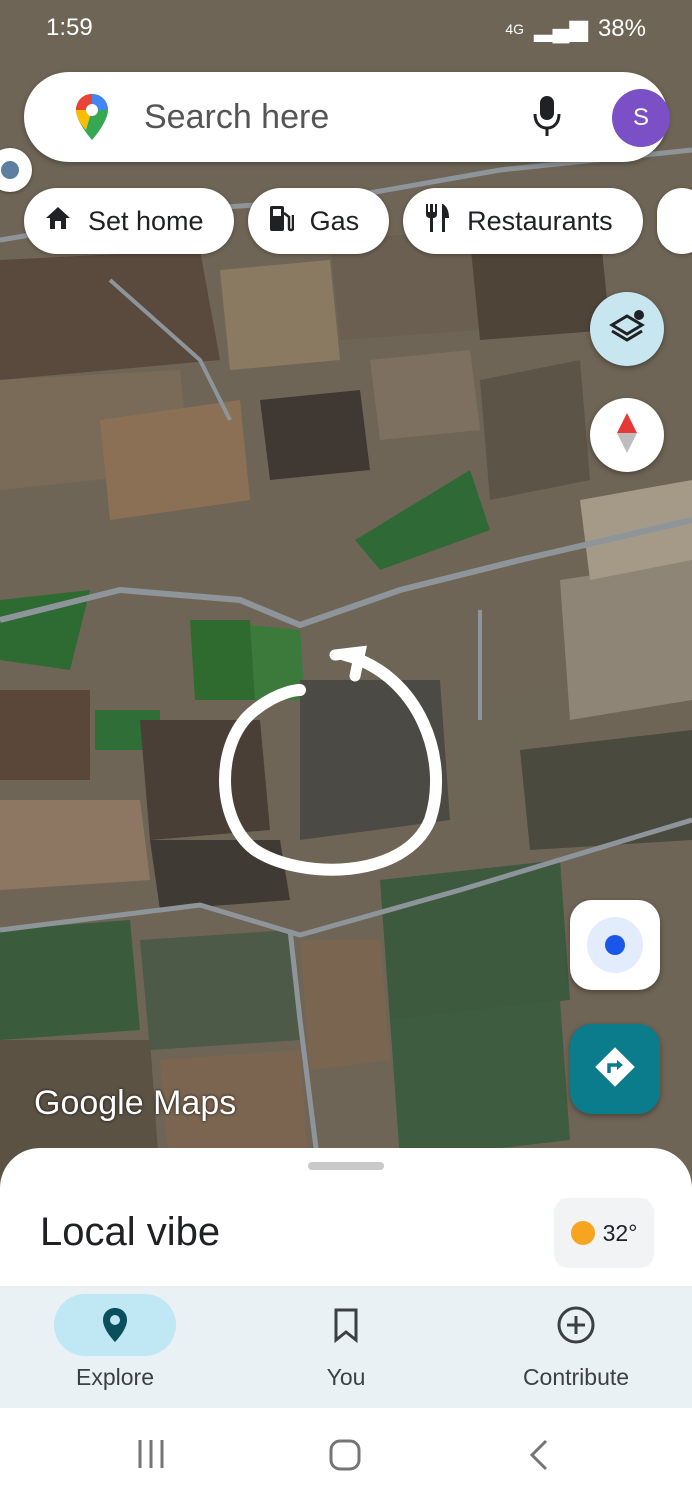 This screenshot has width=692, height=1500. I want to click on drag-handle, so click(346, 1166).